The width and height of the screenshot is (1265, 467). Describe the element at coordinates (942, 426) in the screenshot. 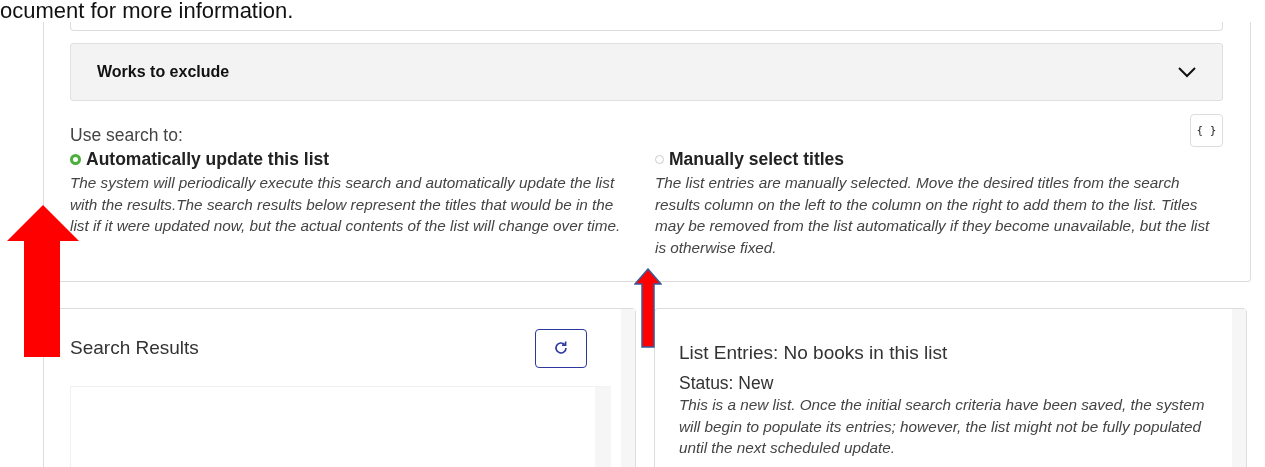

I see `status-description: This is a new list. Once the initial search criteria have been saved, the system will begin to populate its entries; however, the list might not be fully populated until the next scheduled update.` at that location.